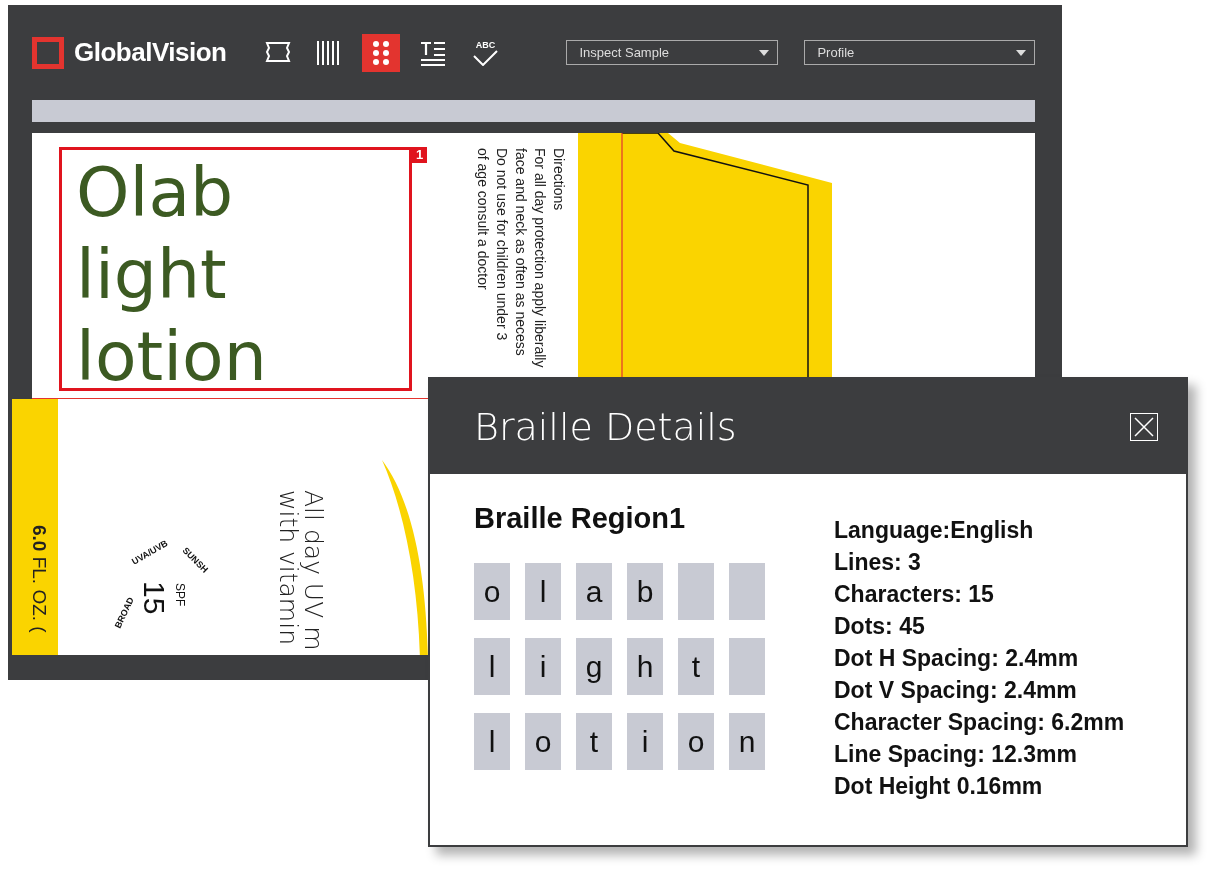 Image resolution: width=1225 pixels, height=870 pixels. Describe the element at coordinates (836, 52) in the screenshot. I see `dropdown-value: Profile` at that location.